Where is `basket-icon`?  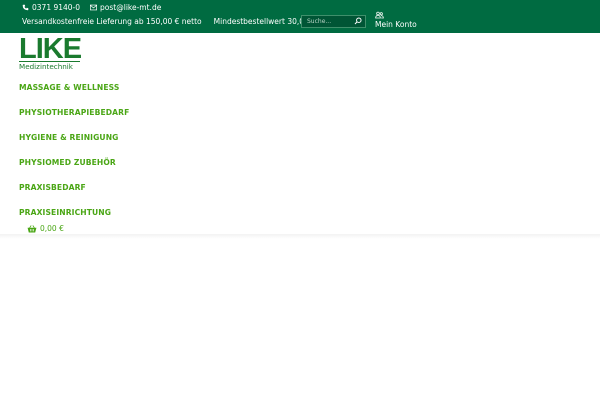
basket-icon is located at coordinates (32, 228).